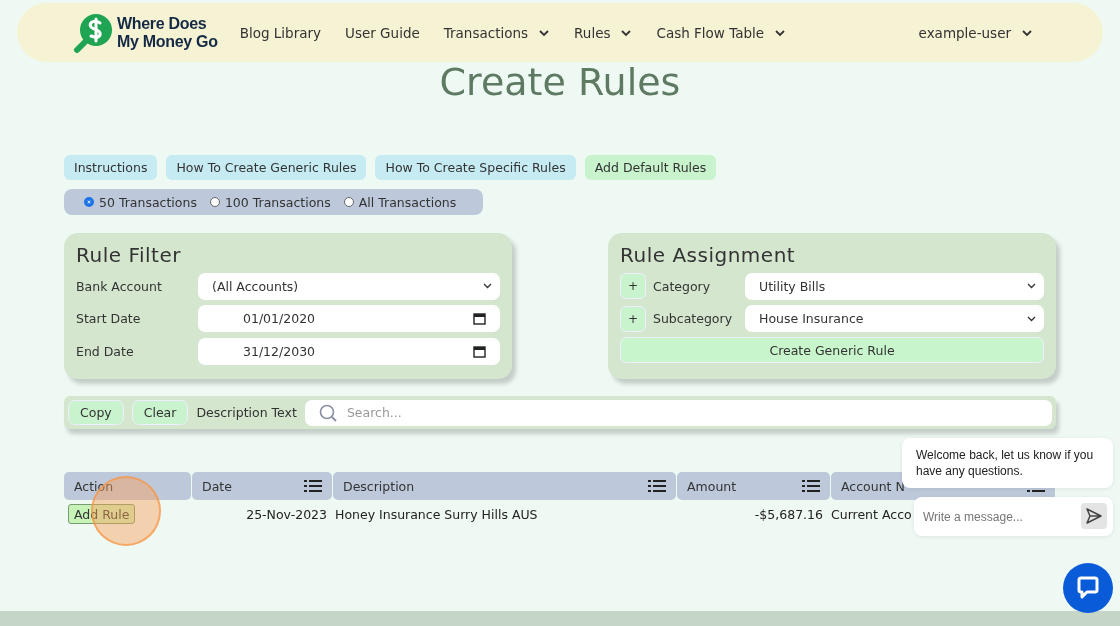 The width and height of the screenshot is (1120, 626). What do you see at coordinates (436, 514) in the screenshot?
I see `table-cell-text: Honey Insurance Surry Hills AUS` at bounding box center [436, 514].